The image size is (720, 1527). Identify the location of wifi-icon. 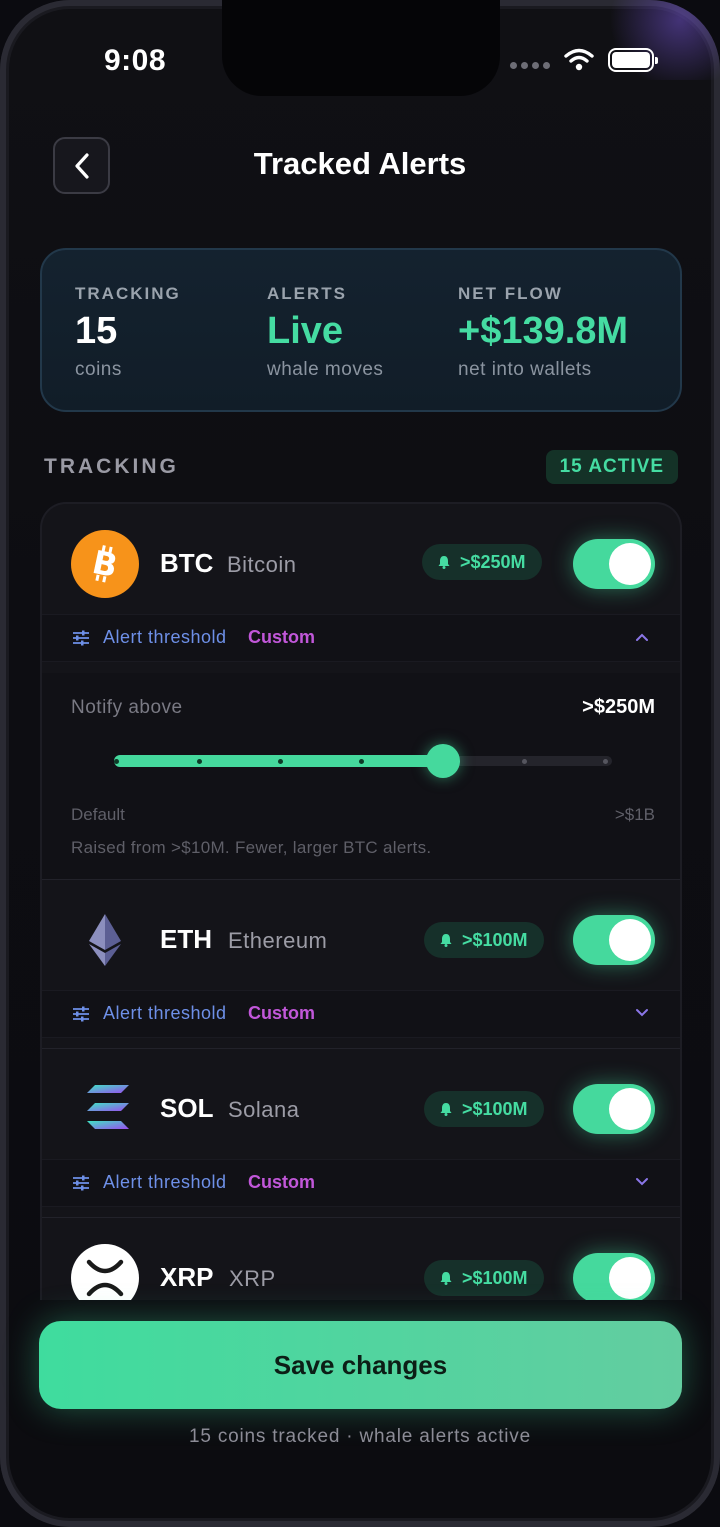
(579, 59).